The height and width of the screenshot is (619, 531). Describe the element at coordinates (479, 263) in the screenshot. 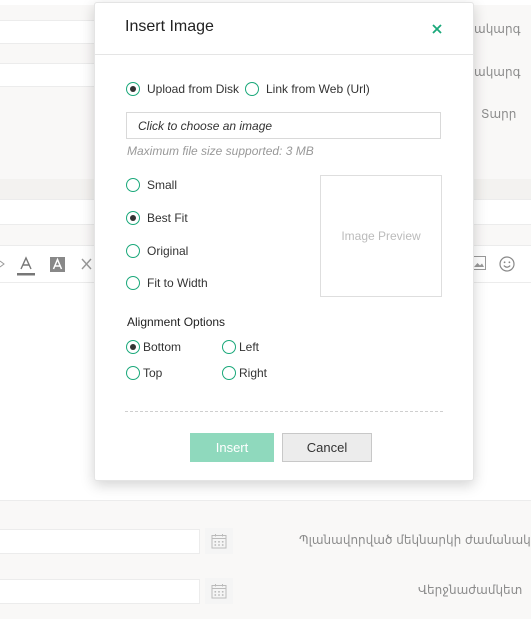

I see `image-icon` at that location.